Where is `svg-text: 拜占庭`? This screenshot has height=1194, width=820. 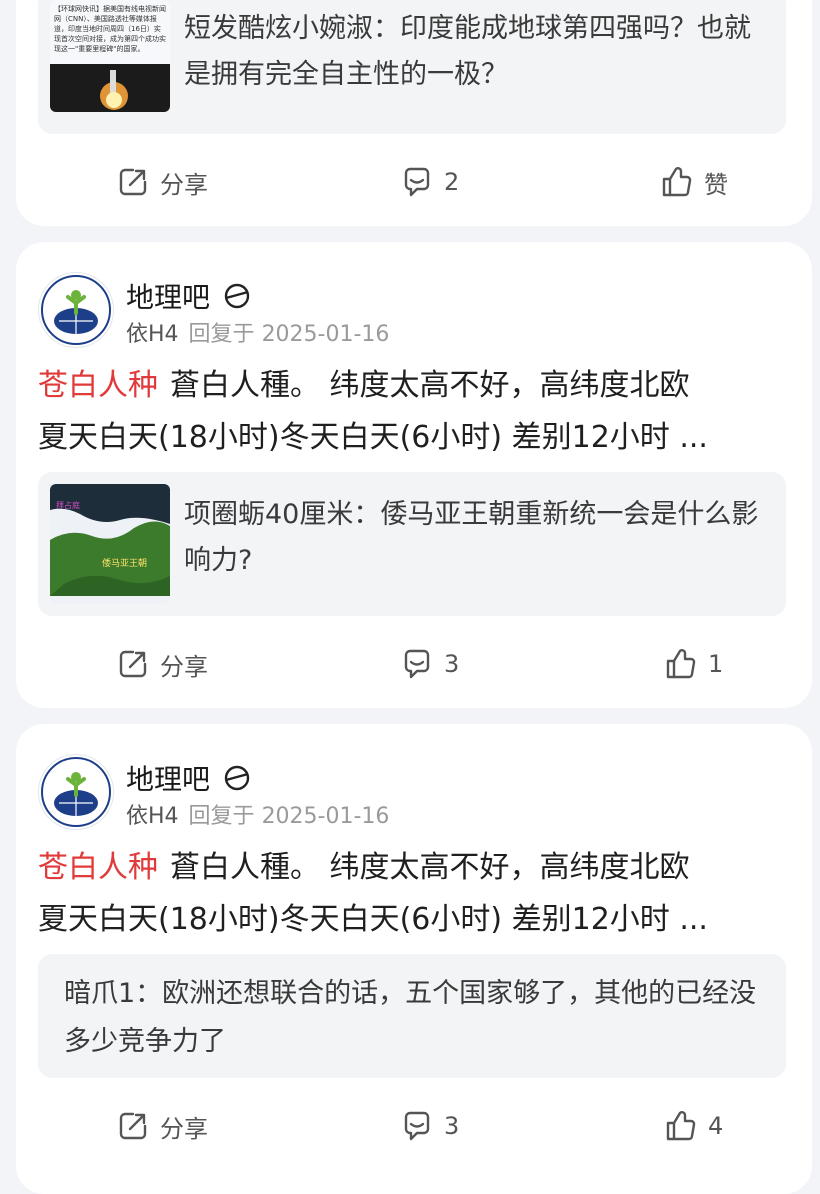
svg-text: 拜占庭 is located at coordinates (68, 505).